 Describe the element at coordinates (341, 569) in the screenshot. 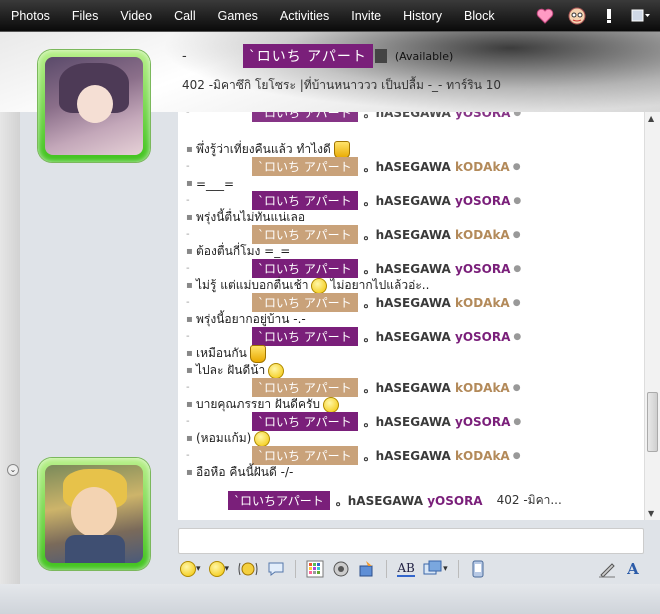

I see `game-icon` at that location.